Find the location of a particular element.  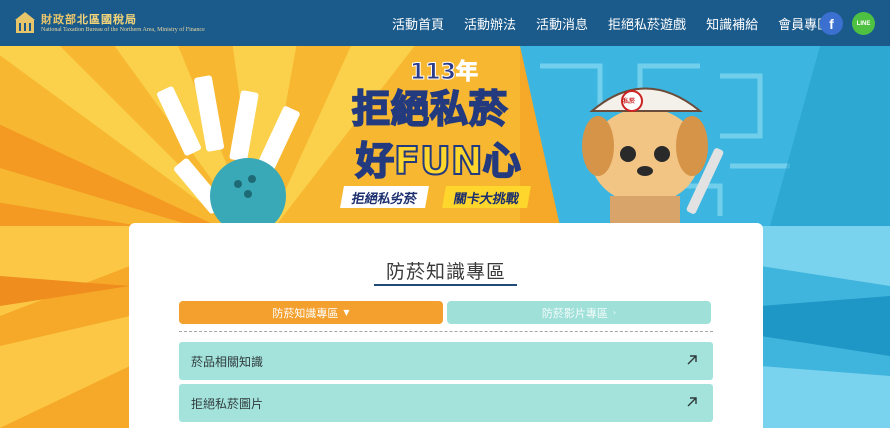

nav-knowledge: 知識補給 is located at coordinates (732, 23).